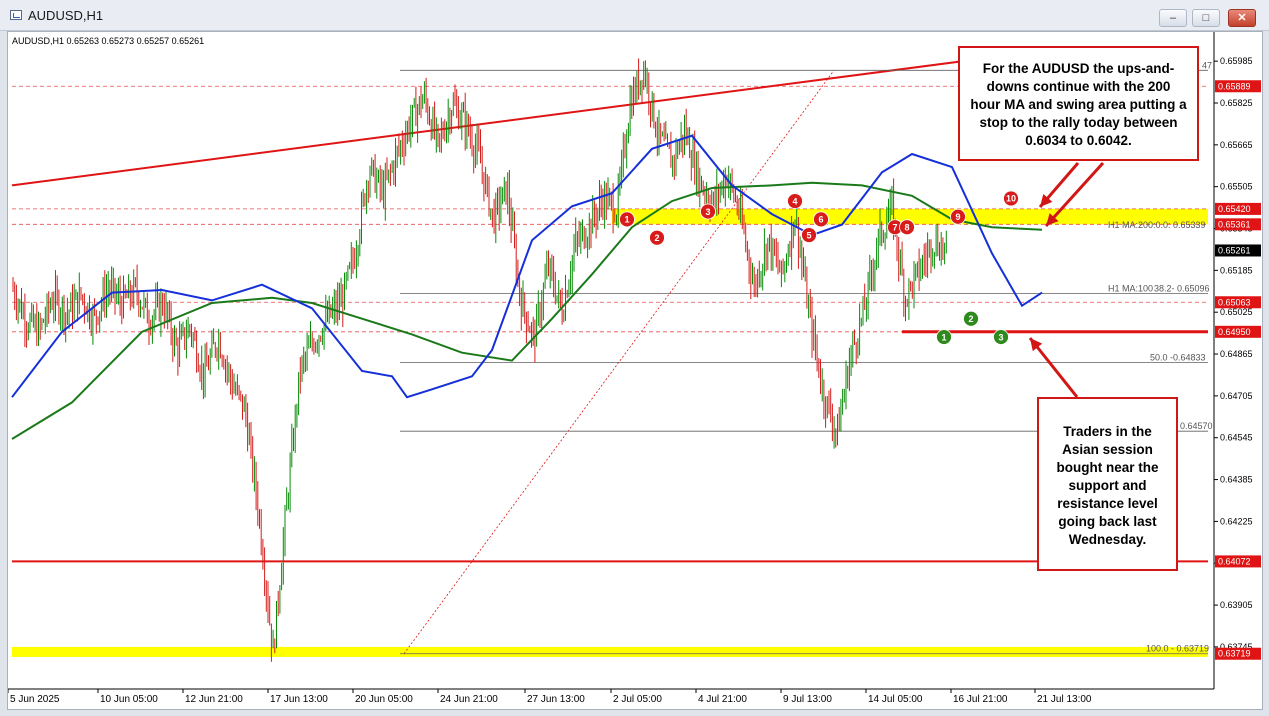 This screenshot has height=716, width=1269. What do you see at coordinates (1011, 199) in the screenshot?
I see `red-marker-10-label: 10` at bounding box center [1011, 199].